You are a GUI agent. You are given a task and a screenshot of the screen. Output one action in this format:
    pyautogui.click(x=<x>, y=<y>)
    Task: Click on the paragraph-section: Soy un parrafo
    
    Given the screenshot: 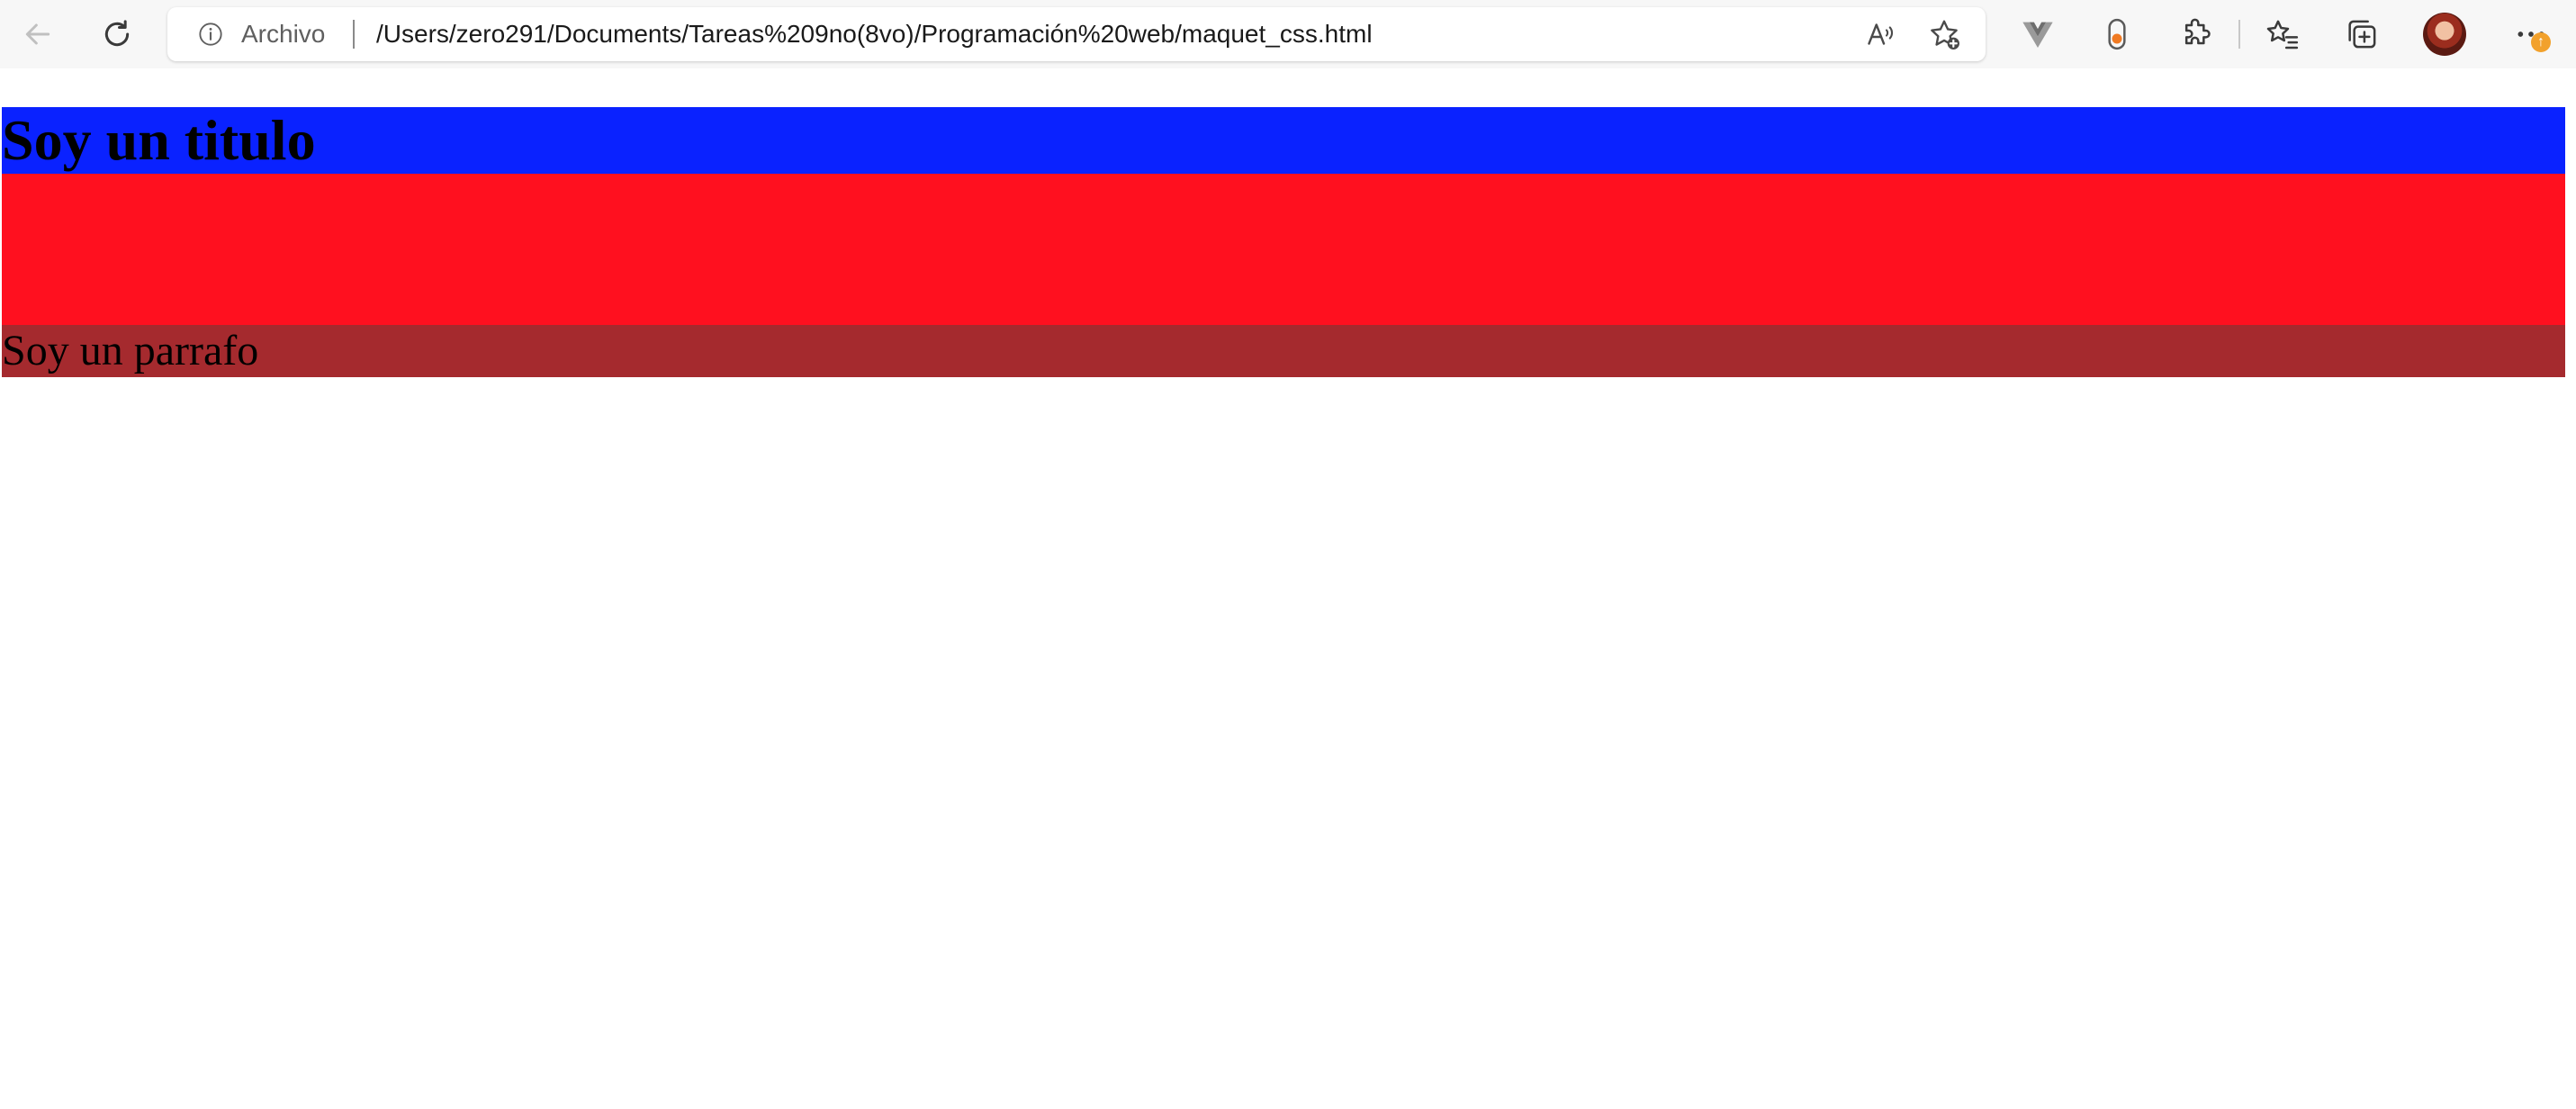 What is the action you would take?
    pyautogui.click(x=1283, y=351)
    